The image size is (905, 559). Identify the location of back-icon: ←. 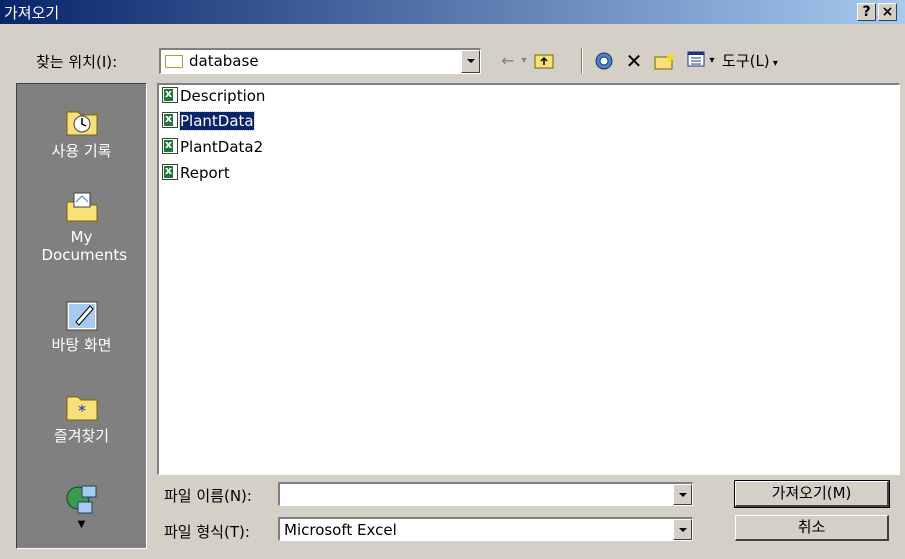
(508, 62).